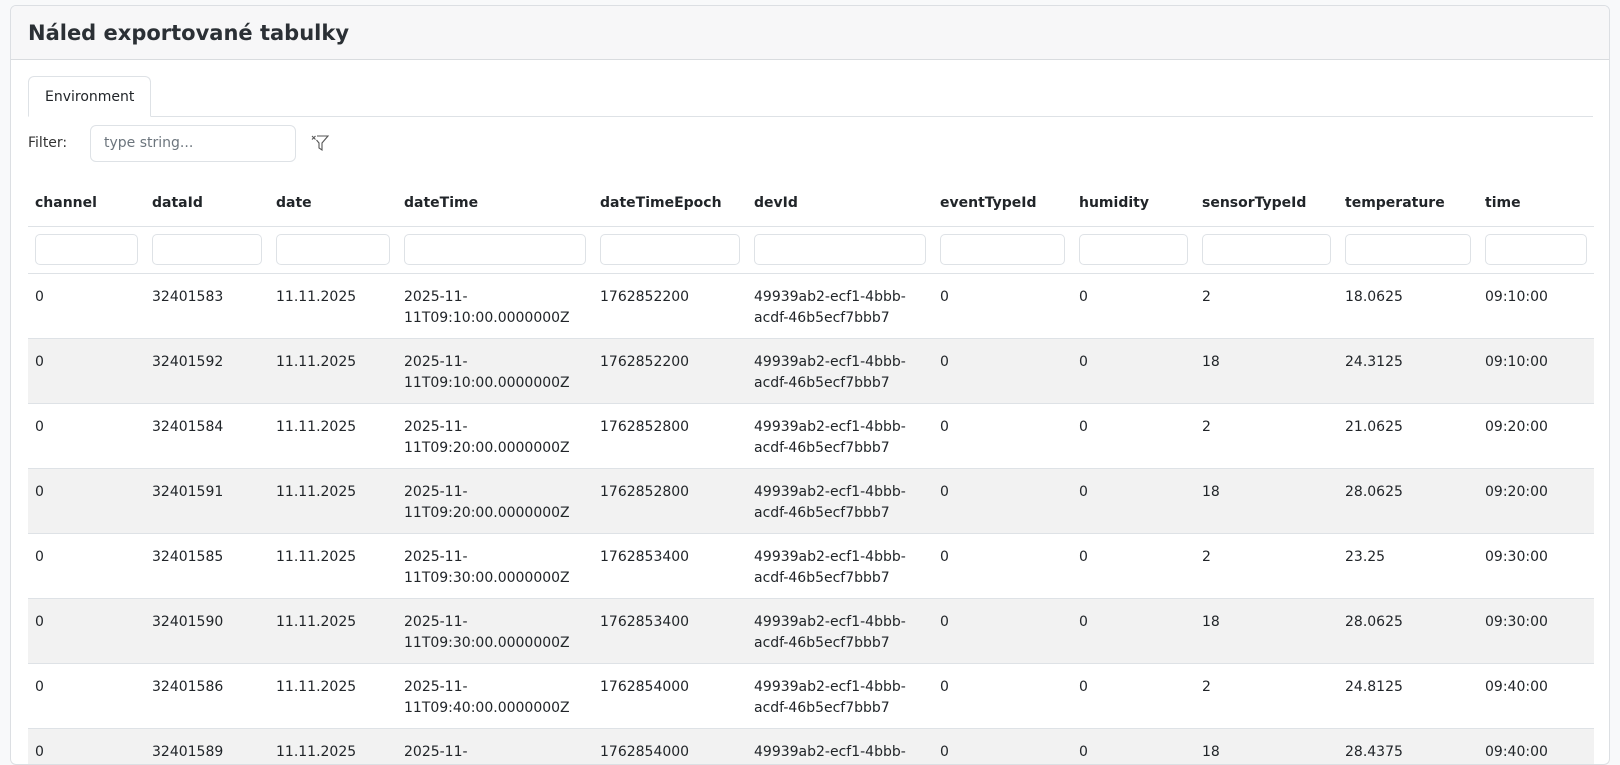 The width and height of the screenshot is (1620, 765). I want to click on column-header-dateTimeEpoch: dateTimeEpoch, so click(670, 204).